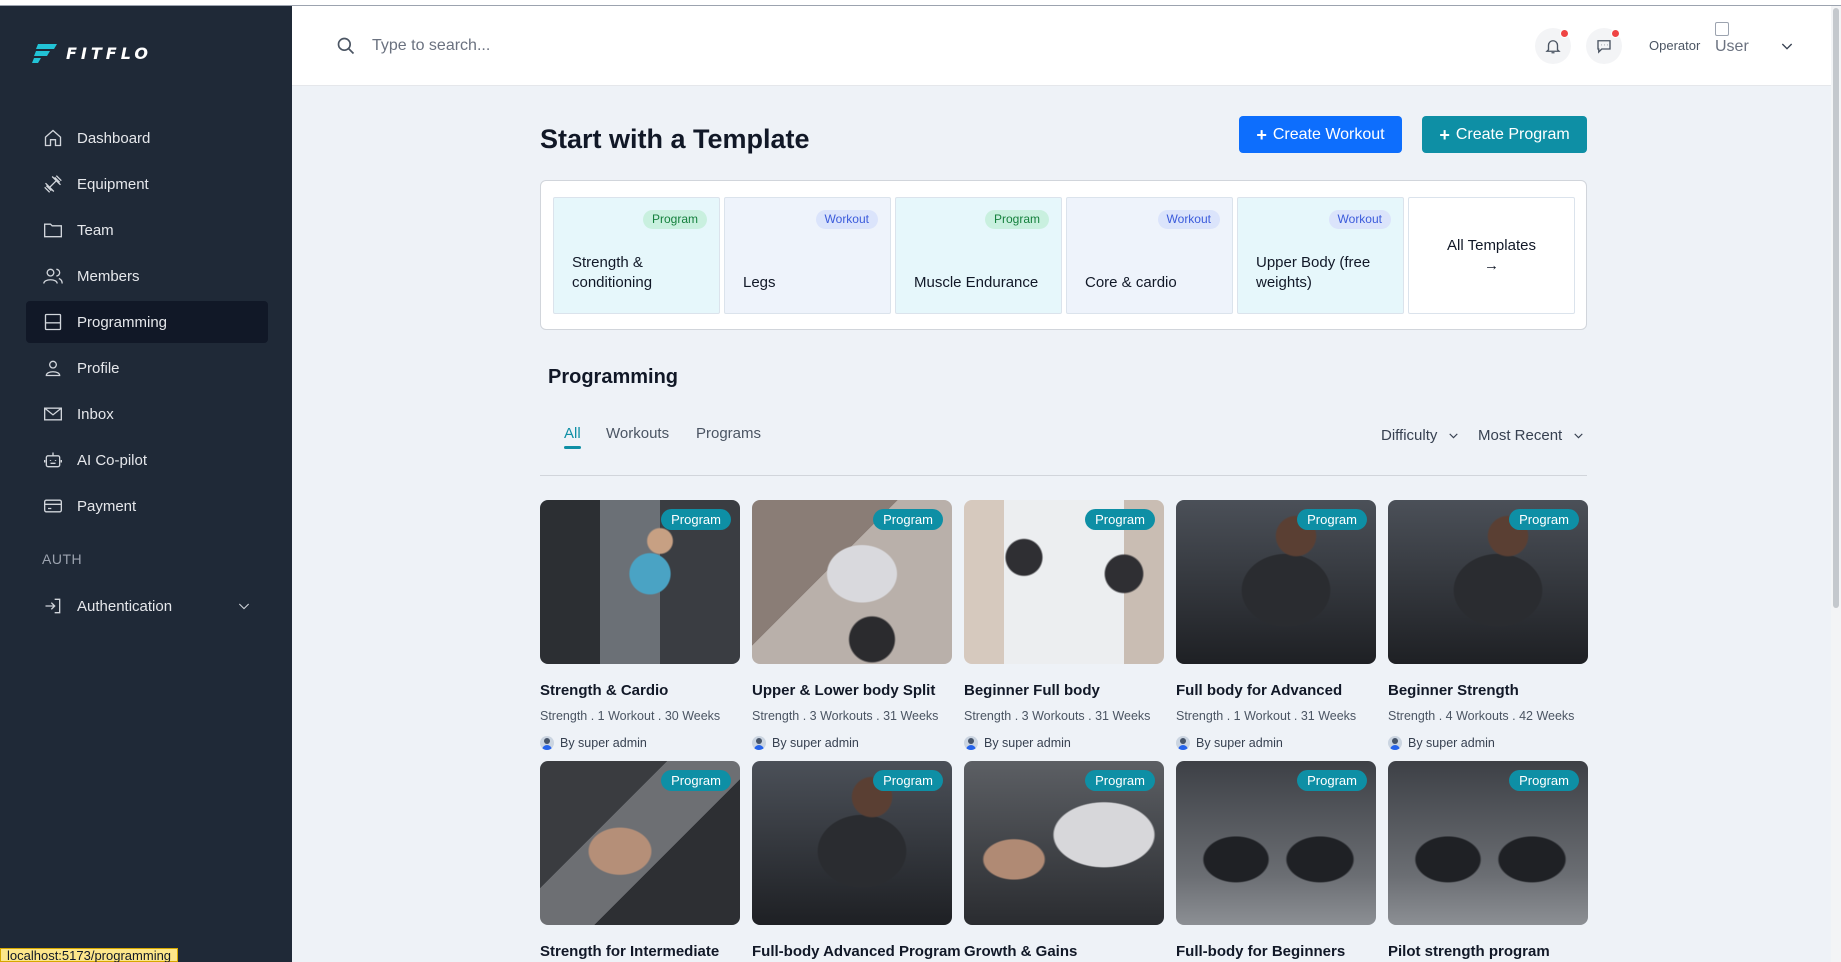  Describe the element at coordinates (1320, 255) in the screenshot. I see `template-card: Workout Upper Body (free weights)` at that location.